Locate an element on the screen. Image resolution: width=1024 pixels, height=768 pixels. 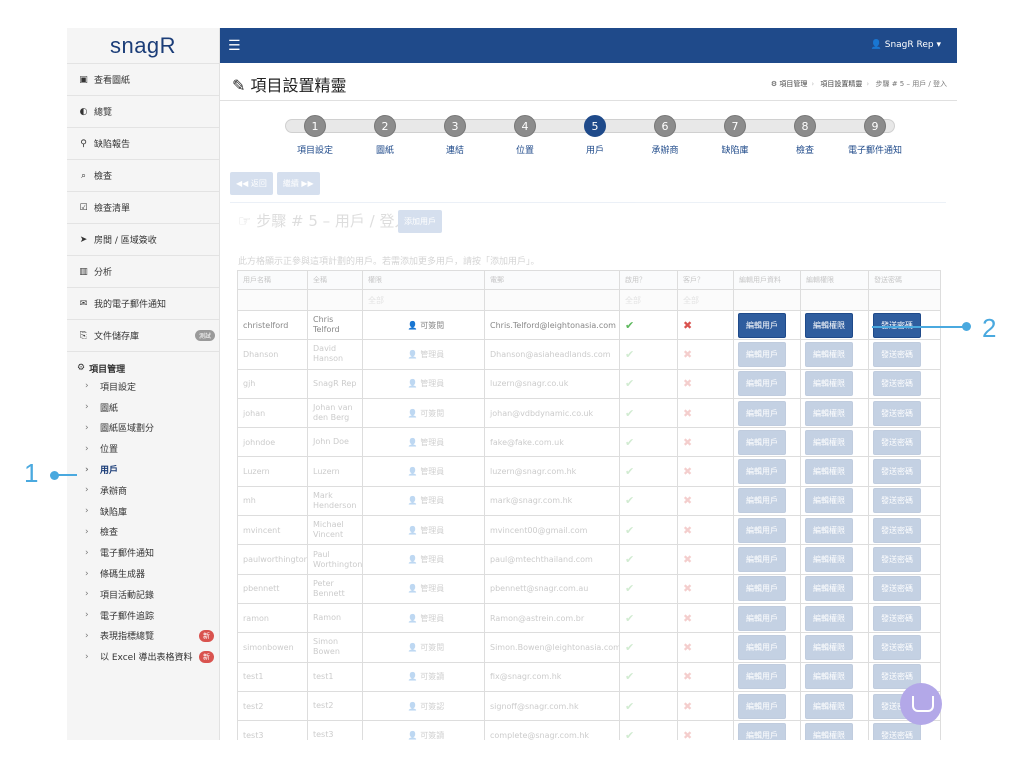
column-header: 啟用？ is located at coordinates (648, 280).